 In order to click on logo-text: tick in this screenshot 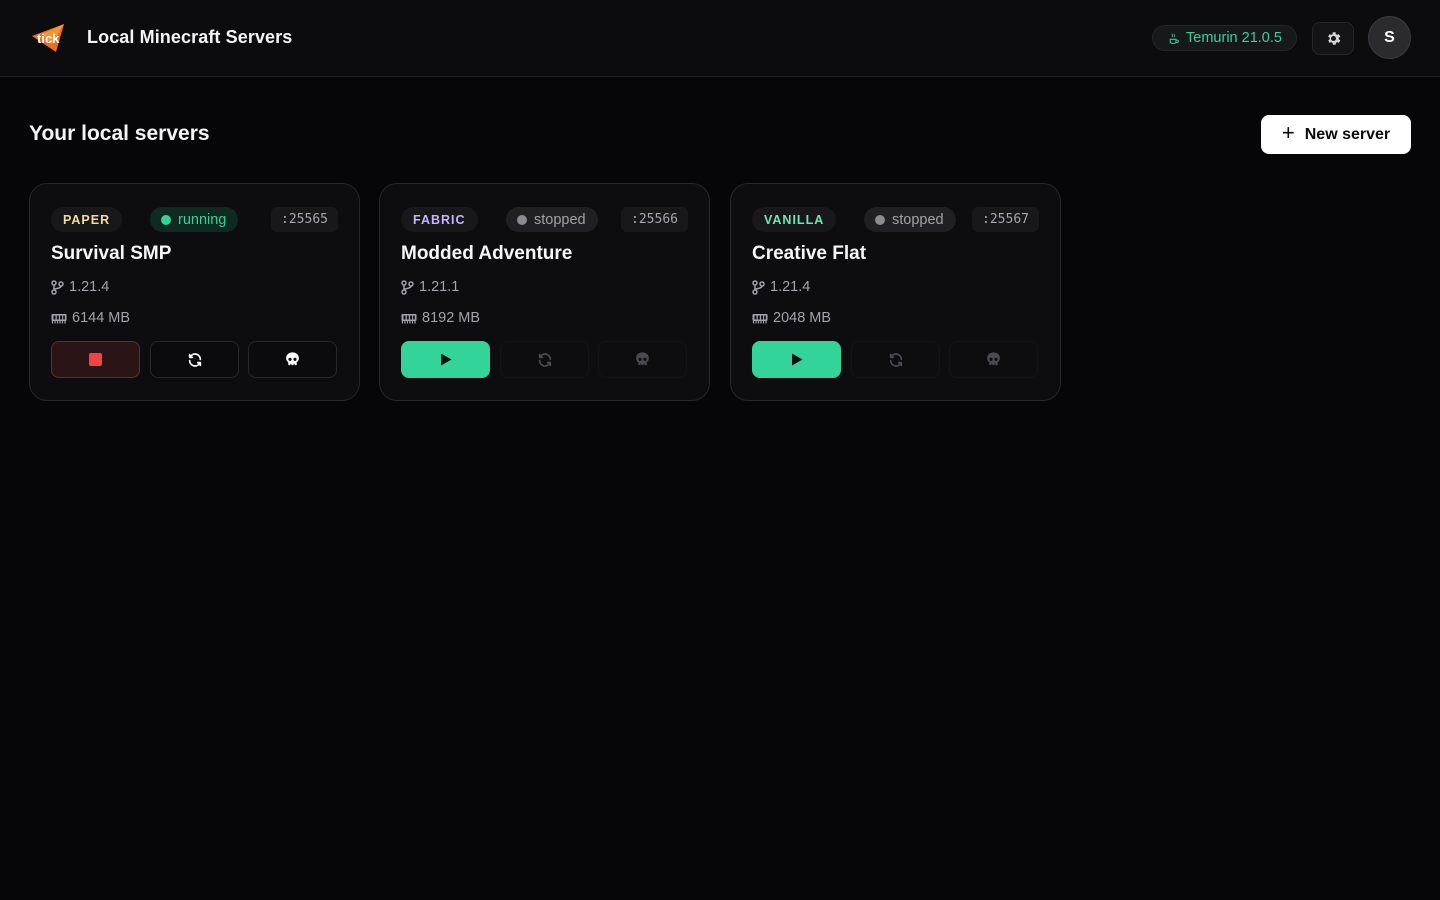, I will do `click(48, 38)`.